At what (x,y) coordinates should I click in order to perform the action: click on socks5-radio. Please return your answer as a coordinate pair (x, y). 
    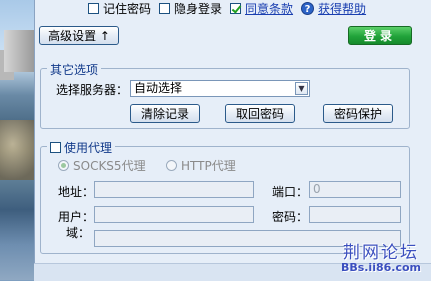
    Looking at the image, I should click on (63, 165).